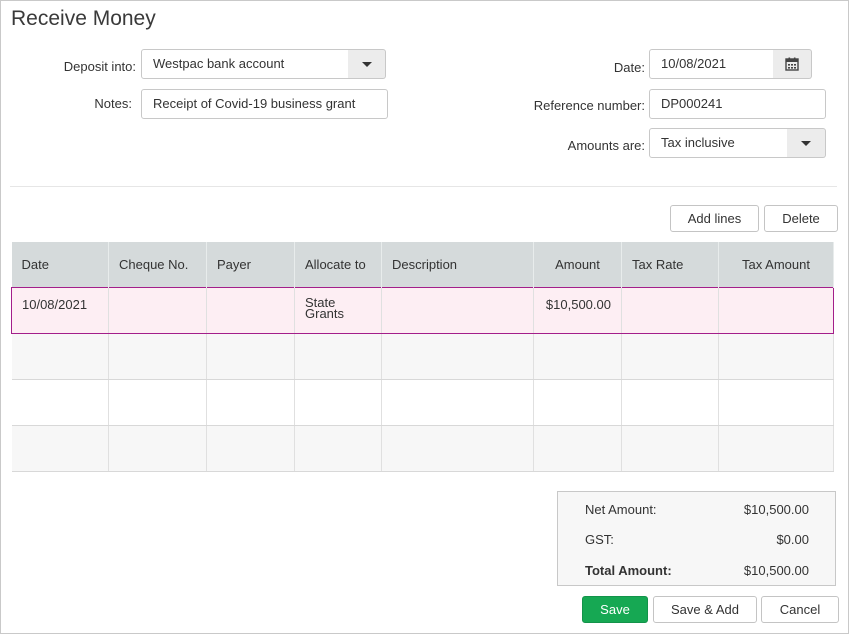 The width and height of the screenshot is (849, 634). Describe the element at coordinates (83, 18) in the screenshot. I see `page-title: Receive Money` at that location.